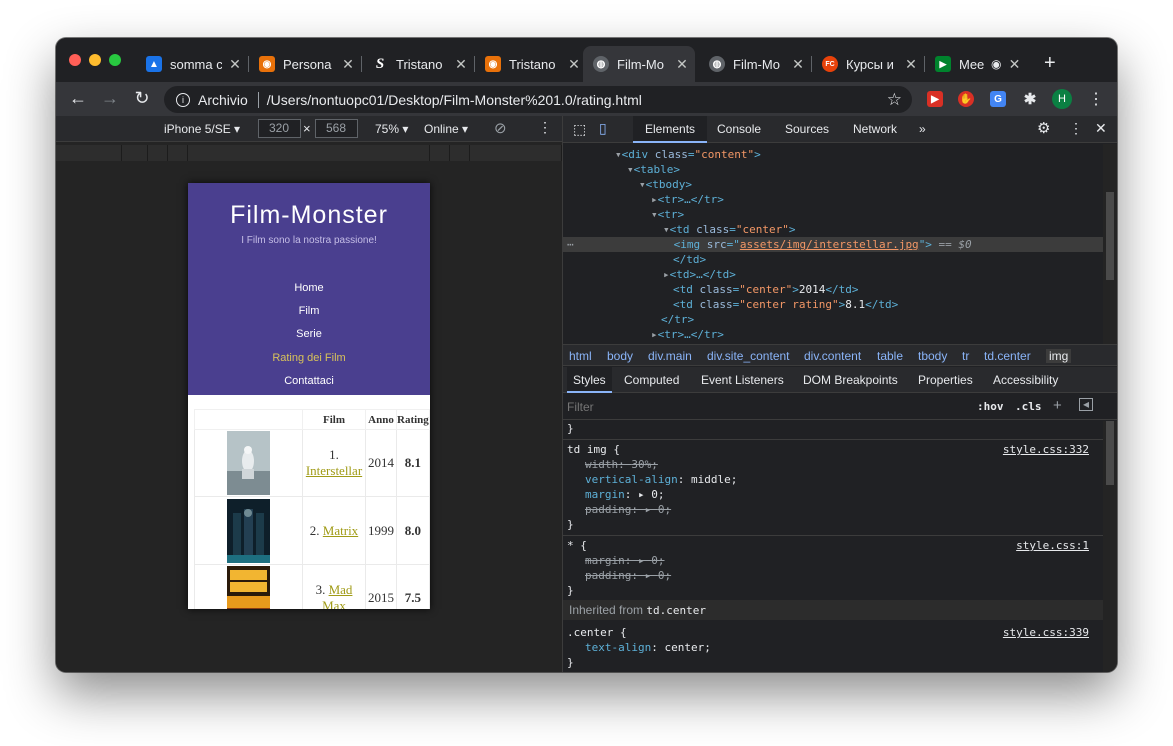 The height and width of the screenshot is (746, 1173). Describe the element at coordinates (945, 380) in the screenshot. I see `tab-properties: Properties` at that location.